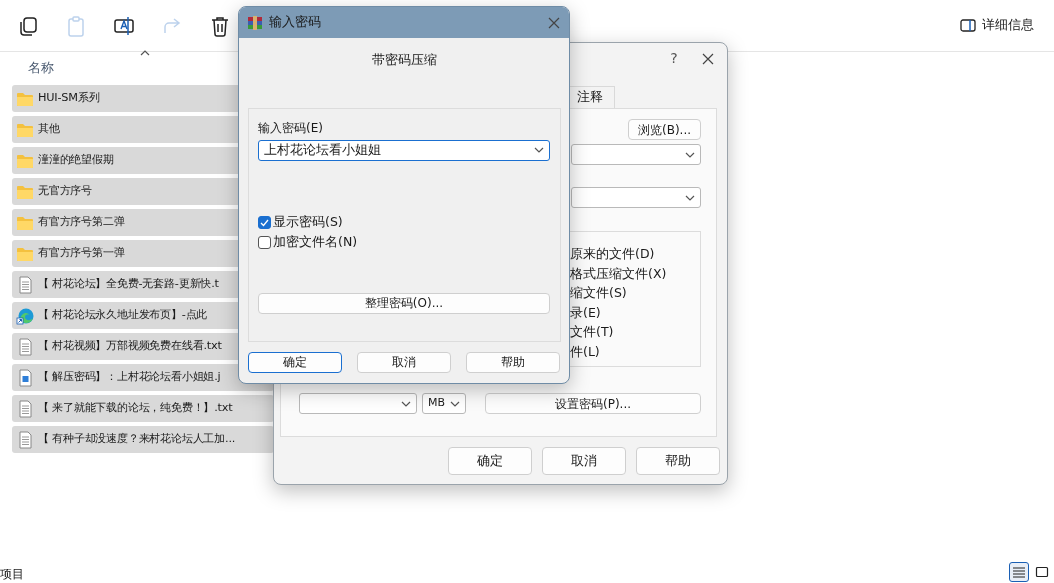 This screenshot has height=583, width=1054. Describe the element at coordinates (404, 150) in the screenshot. I see `password-field: 上村花论坛看小姐姐` at that location.